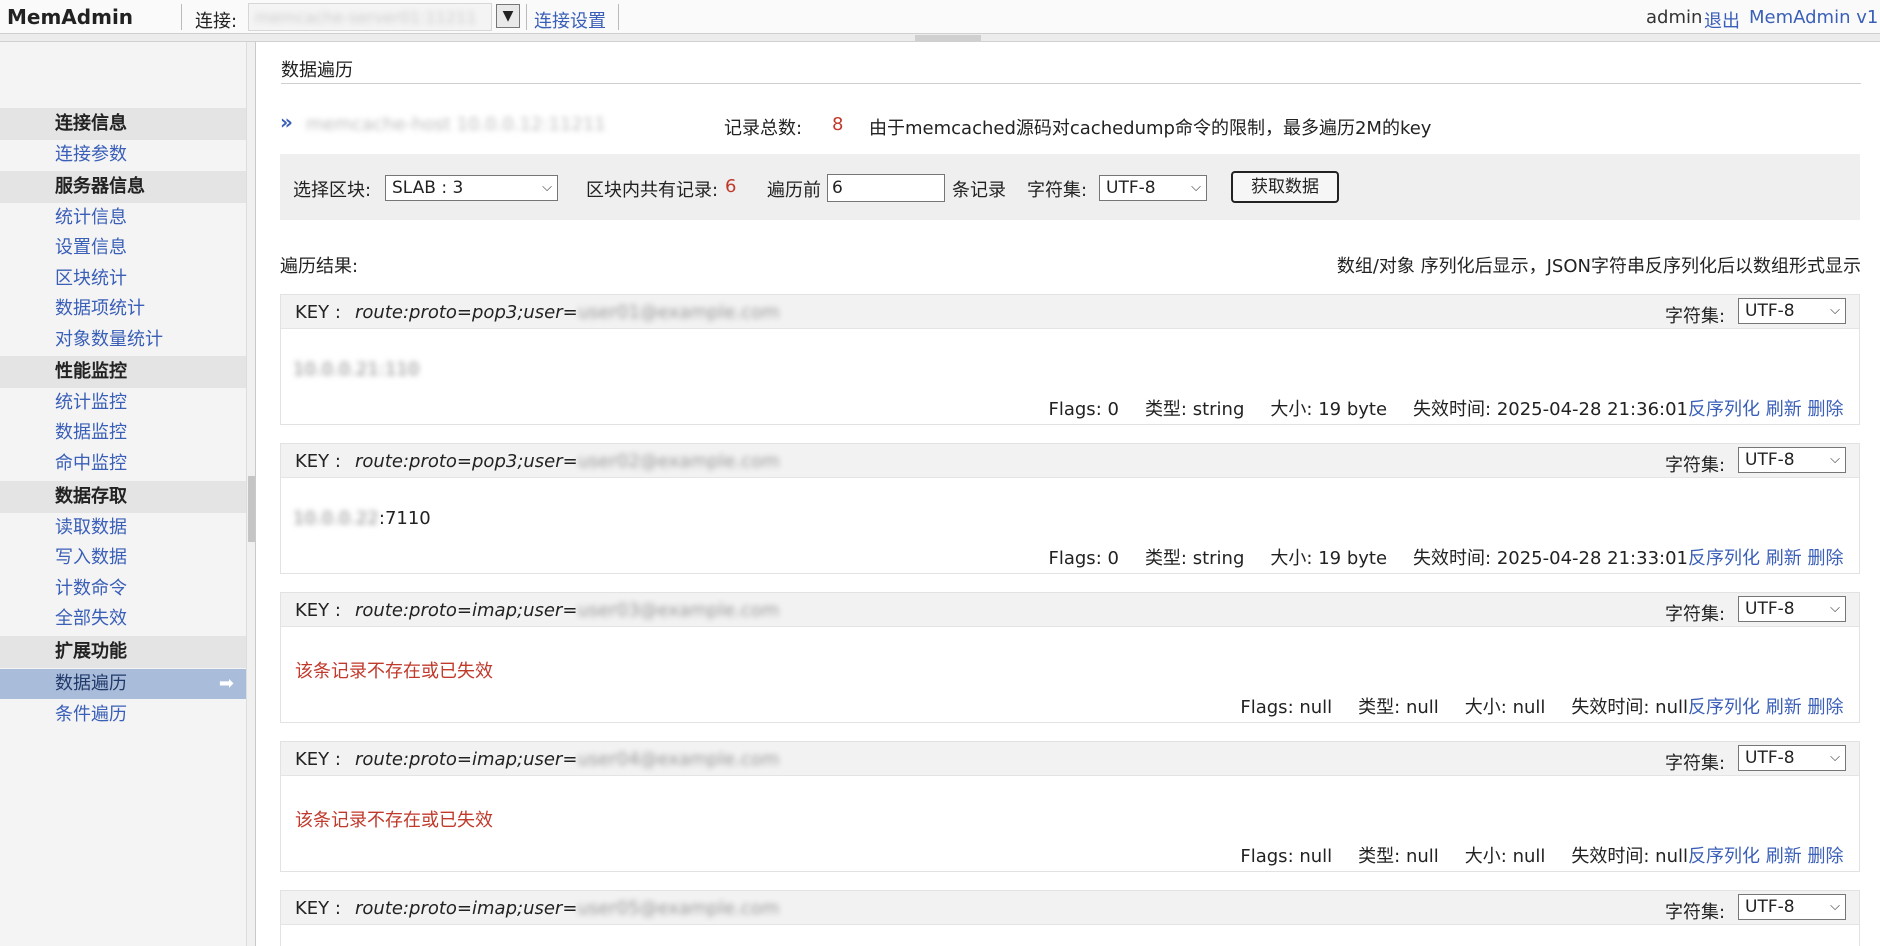  I want to click on scrollbar-thumb, so click(251, 509).